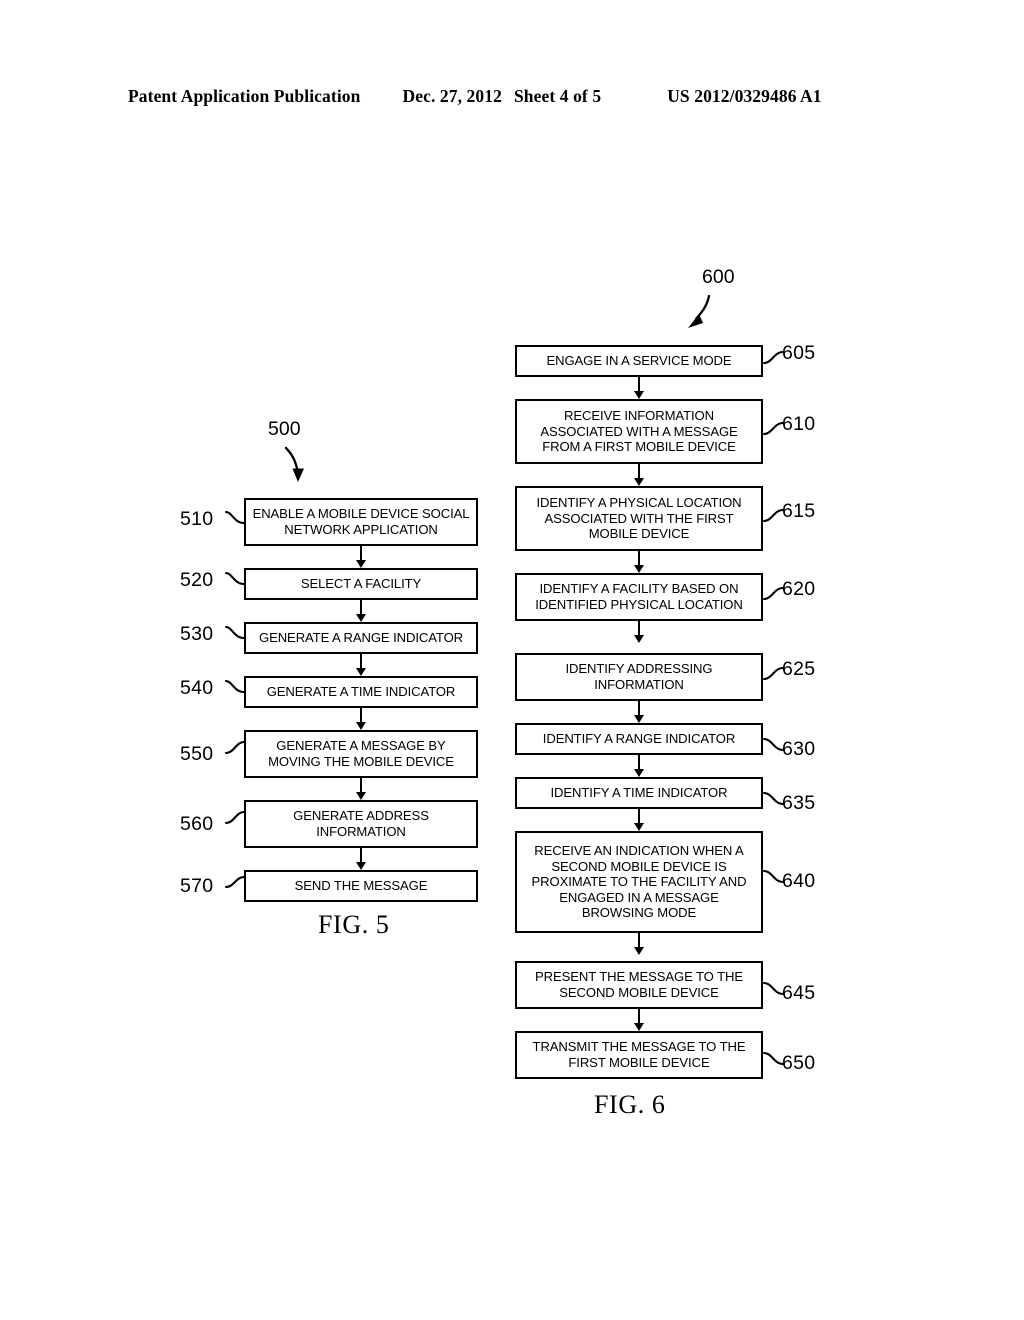 The width and height of the screenshot is (1024, 1320). Describe the element at coordinates (197, 634) in the screenshot. I see `fig5-ref-530: 530` at that location.